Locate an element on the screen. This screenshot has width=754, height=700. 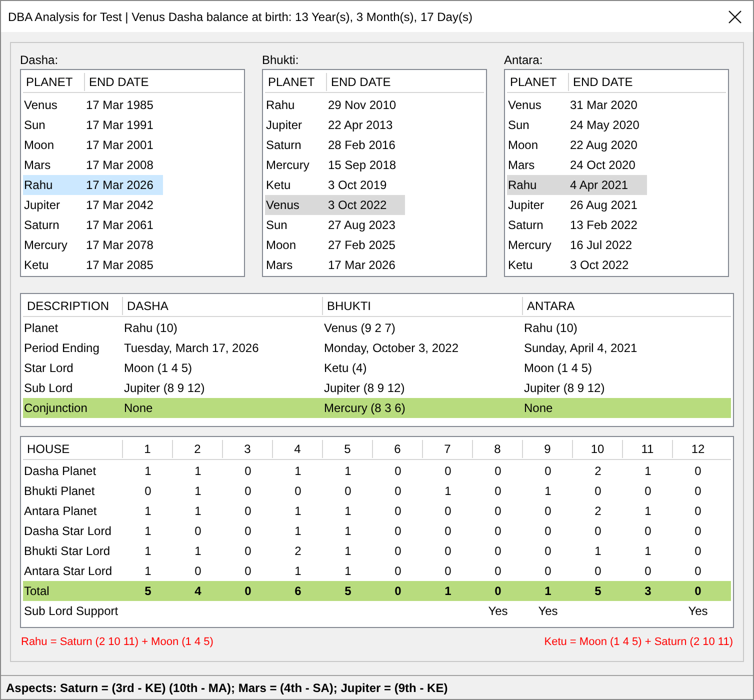
table-row: Total 5 4 0 6 5 0 1 0 1 5 3 0 is located at coordinates (377, 591).